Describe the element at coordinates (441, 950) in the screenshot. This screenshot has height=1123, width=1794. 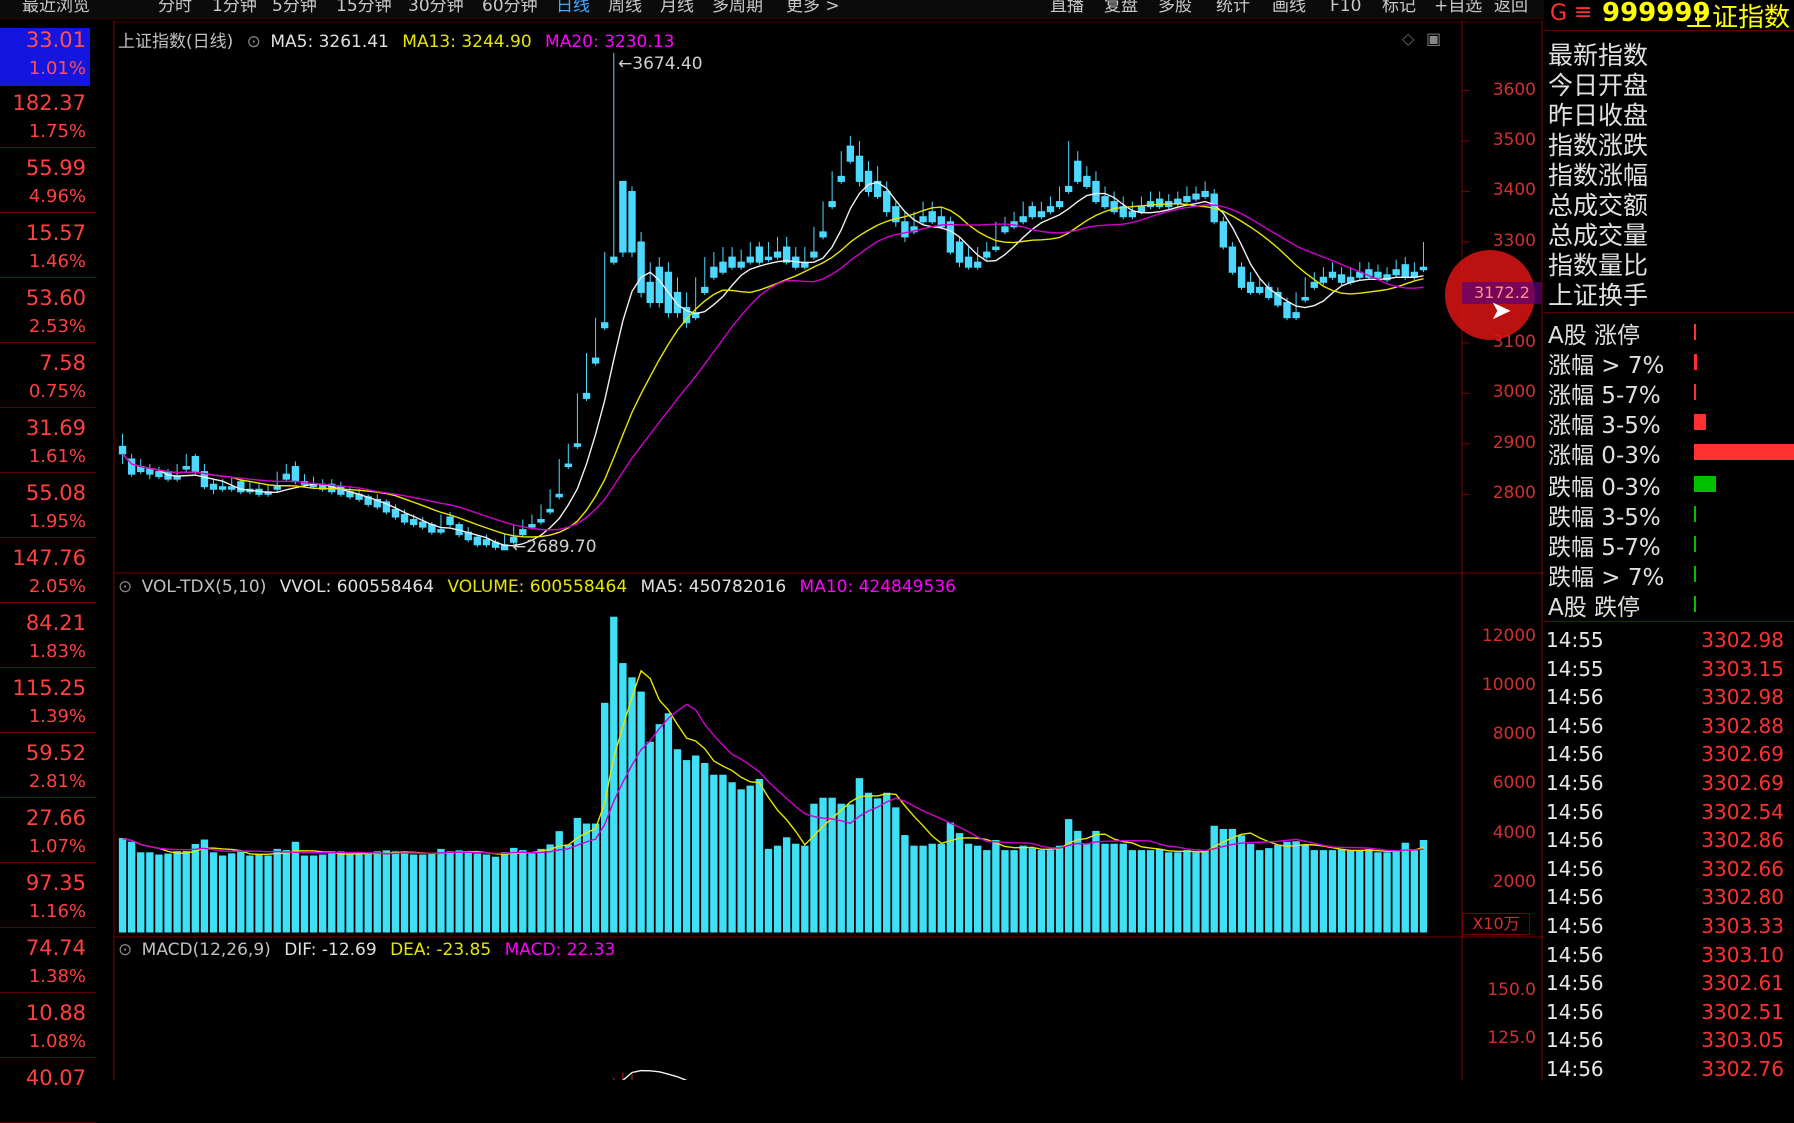
I see `dea-label: DEA: -23.85` at that location.